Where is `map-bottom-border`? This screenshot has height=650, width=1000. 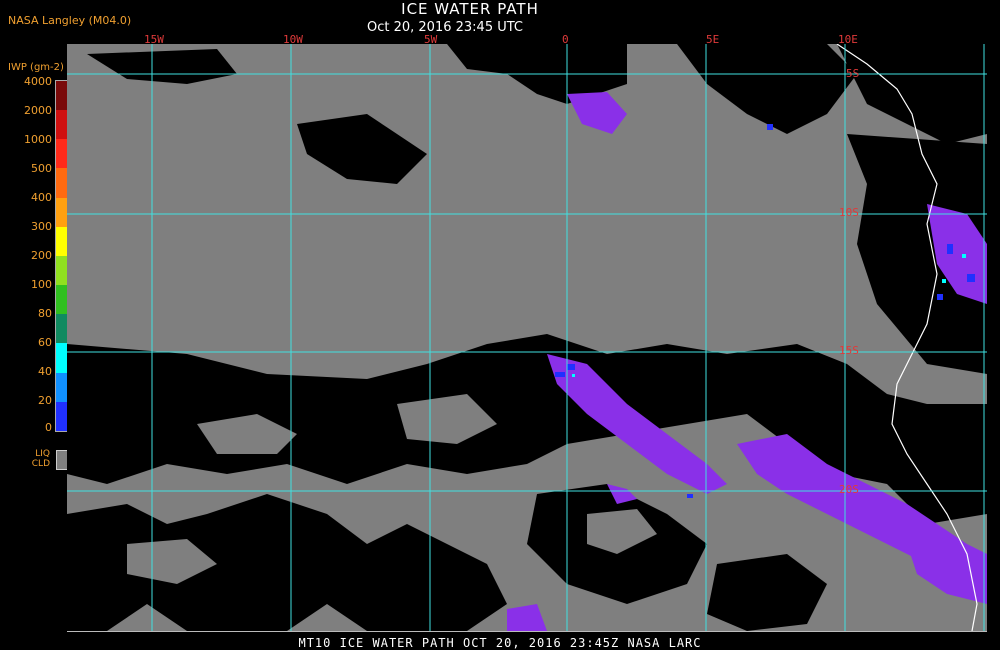
map-bottom-border is located at coordinates (527, 631).